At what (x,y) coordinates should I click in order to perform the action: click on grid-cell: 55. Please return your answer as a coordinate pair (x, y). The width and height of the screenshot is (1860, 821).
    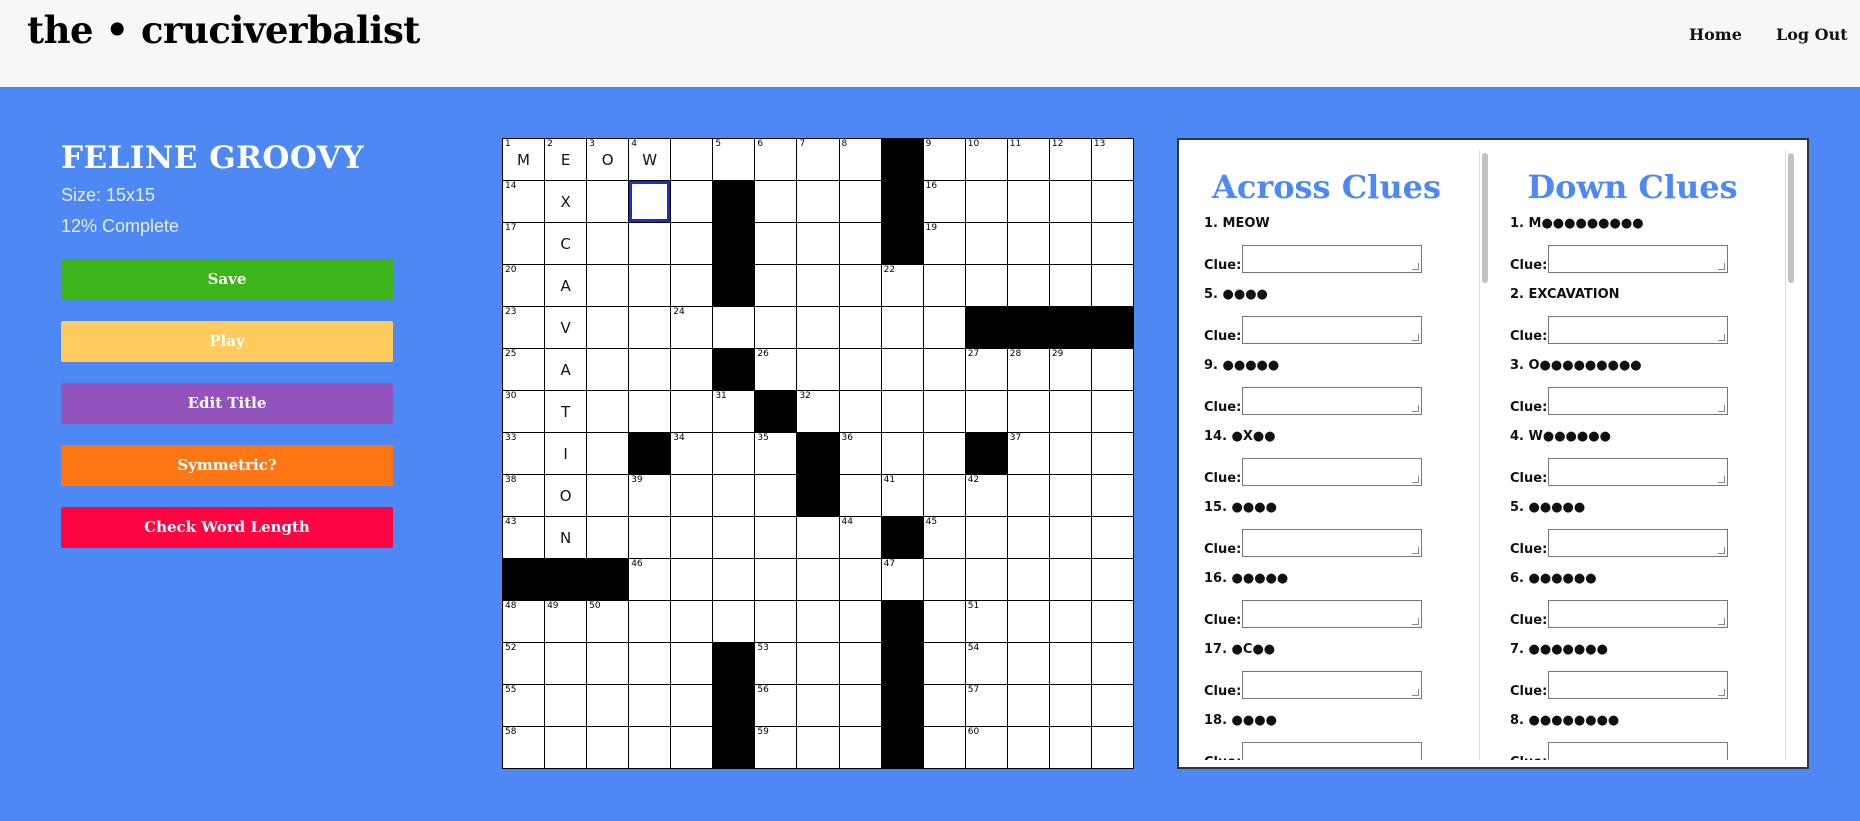
    Looking at the image, I should click on (524, 705).